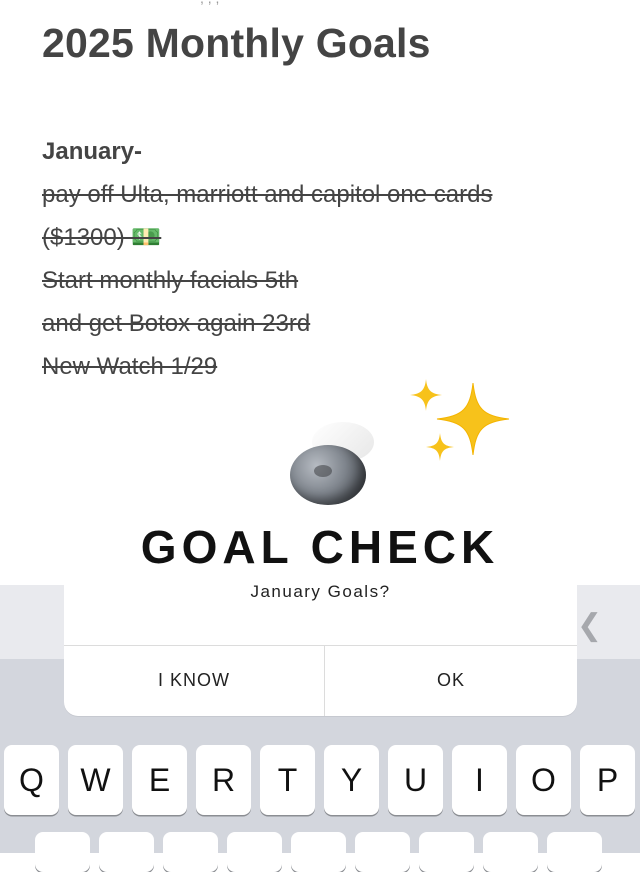  Describe the element at coordinates (190, 852) in the screenshot. I see `key-d` at that location.